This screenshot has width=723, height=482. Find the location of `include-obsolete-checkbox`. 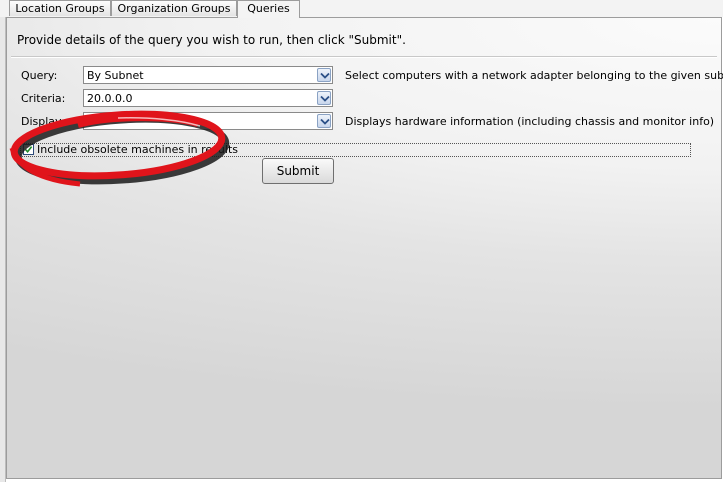

include-obsolete-checkbox is located at coordinates (28, 149).